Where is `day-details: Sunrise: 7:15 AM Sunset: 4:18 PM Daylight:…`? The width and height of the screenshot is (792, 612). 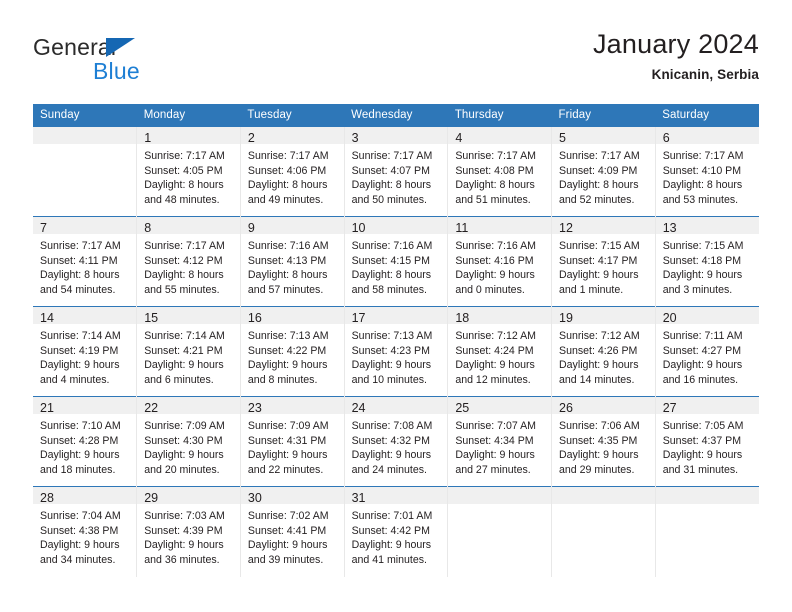
day-details: Sunrise: 7:15 AM Sunset: 4:18 PM Daylight:… is located at coordinates (707, 265).